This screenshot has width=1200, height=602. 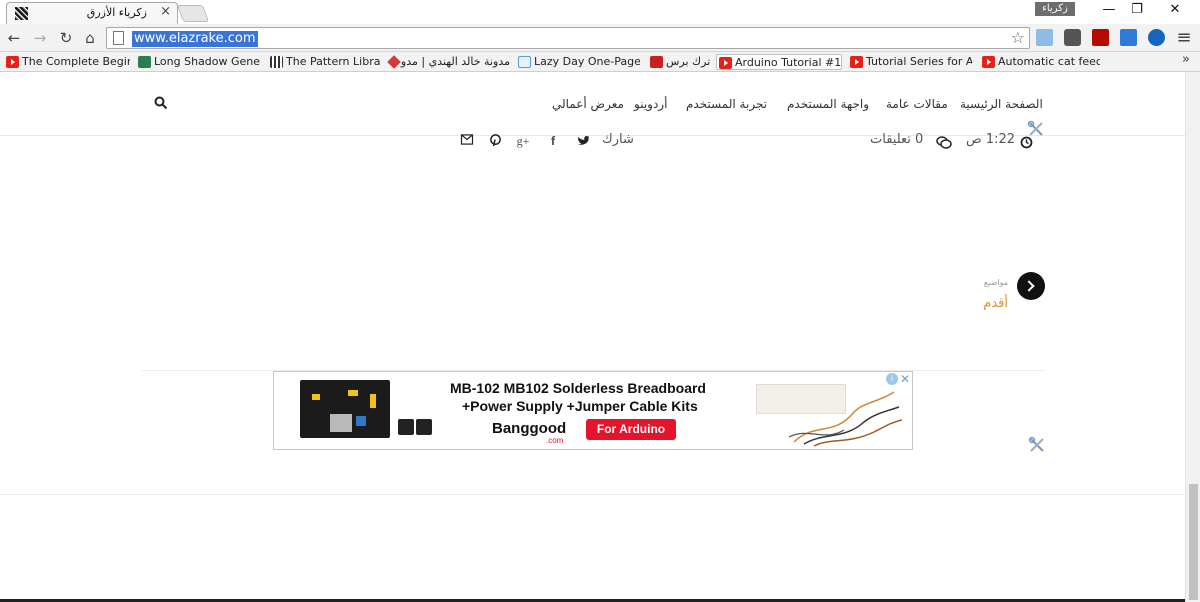 I want to click on footer-divider, so click(x=592, y=494).